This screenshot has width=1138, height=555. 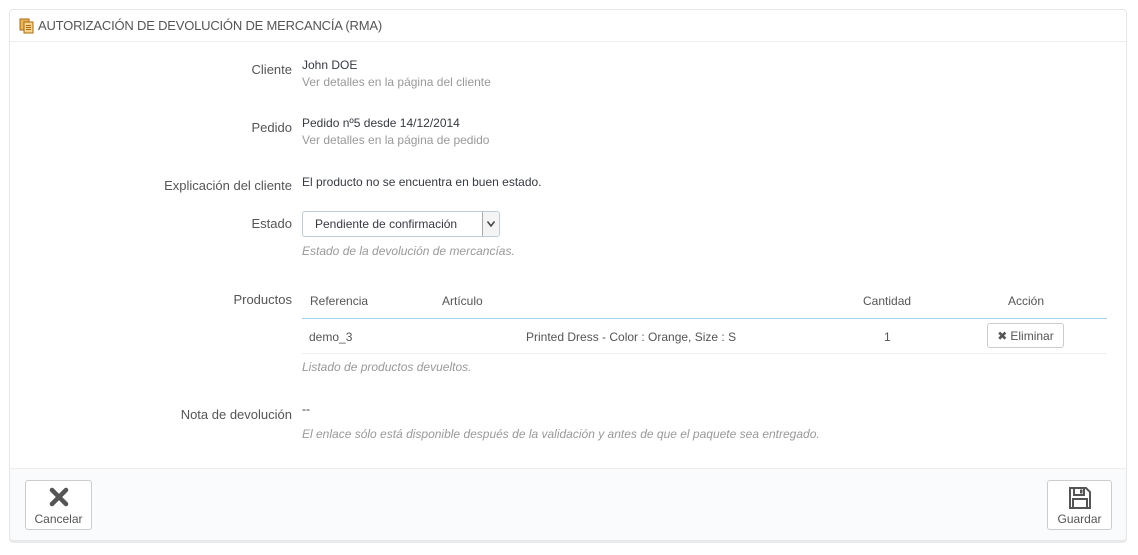 What do you see at coordinates (1032, 335) in the screenshot?
I see `delete-button-label: Eliminar` at bounding box center [1032, 335].